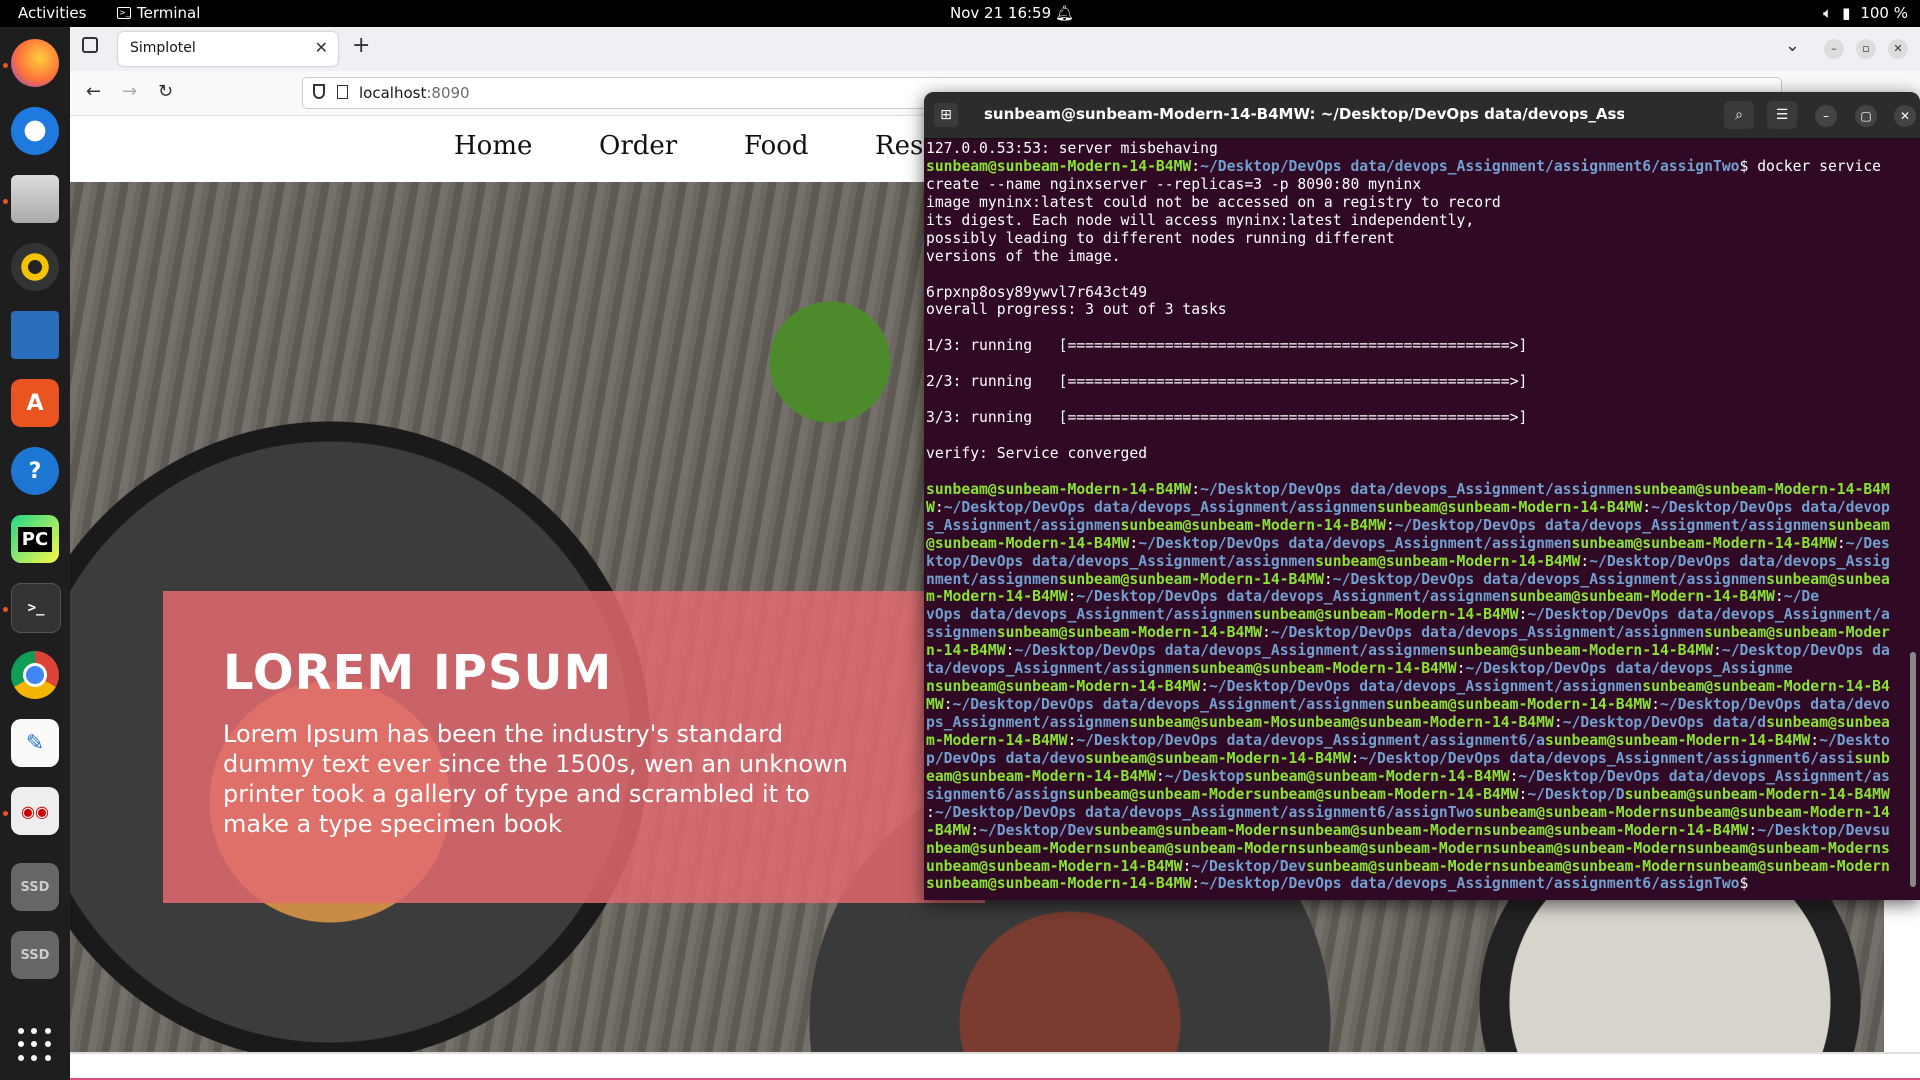 Image resolution: width=1920 pixels, height=1080 pixels. Describe the element at coordinates (1828, 579) in the screenshot. I see `prompt-user: sunbeam@sunbea` at that location.